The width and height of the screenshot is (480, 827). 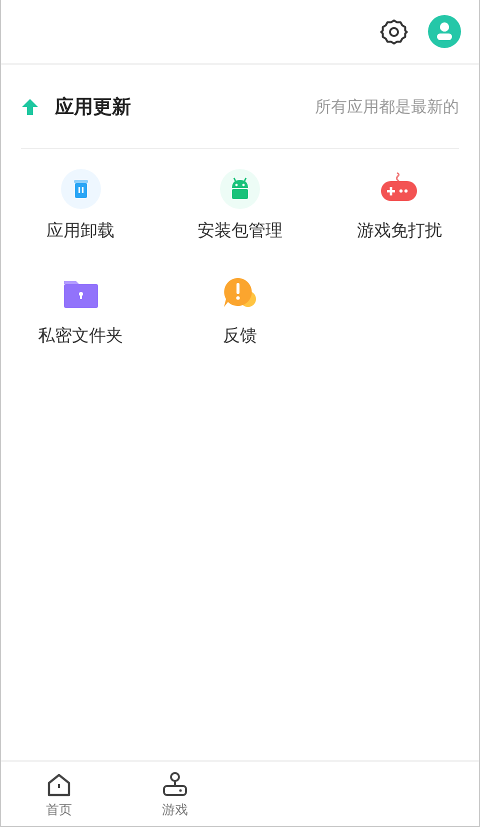 What do you see at coordinates (80, 312) in the screenshot?
I see `tool-button: 私密文件夹` at bounding box center [80, 312].